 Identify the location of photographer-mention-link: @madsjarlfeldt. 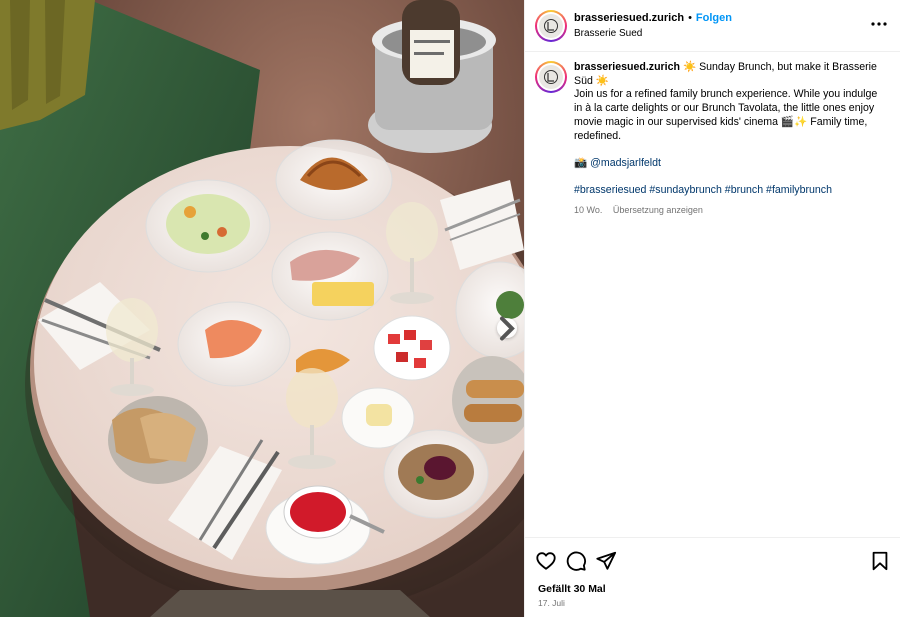
(625, 163).